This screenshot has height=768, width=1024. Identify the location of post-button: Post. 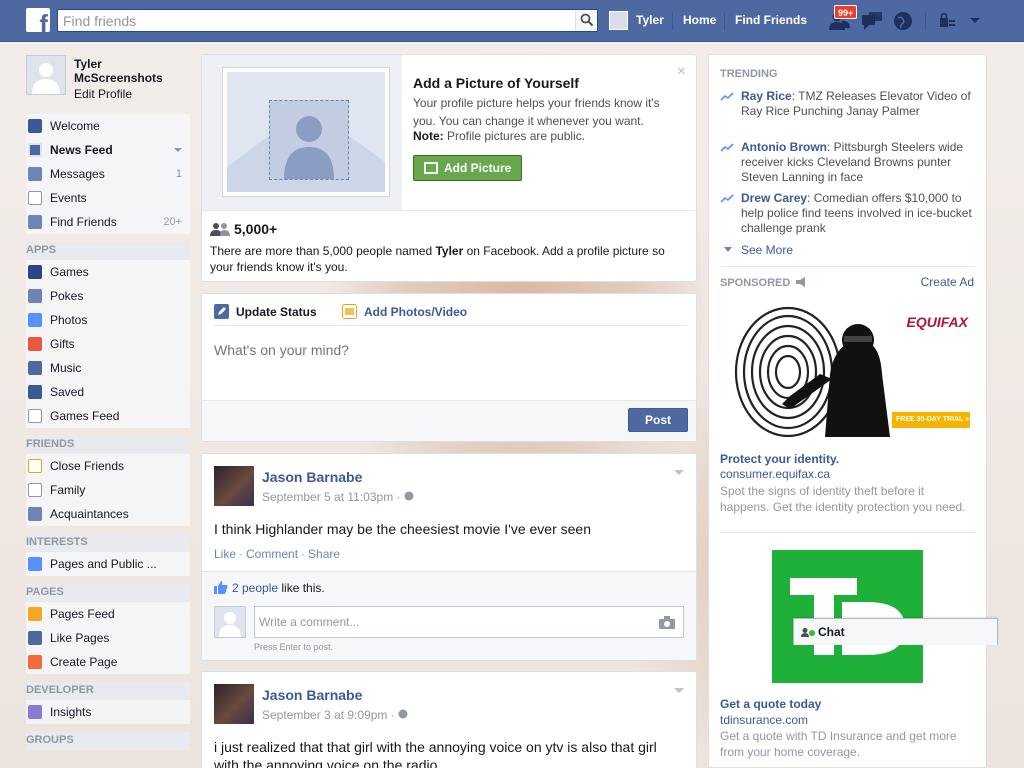
(658, 420).